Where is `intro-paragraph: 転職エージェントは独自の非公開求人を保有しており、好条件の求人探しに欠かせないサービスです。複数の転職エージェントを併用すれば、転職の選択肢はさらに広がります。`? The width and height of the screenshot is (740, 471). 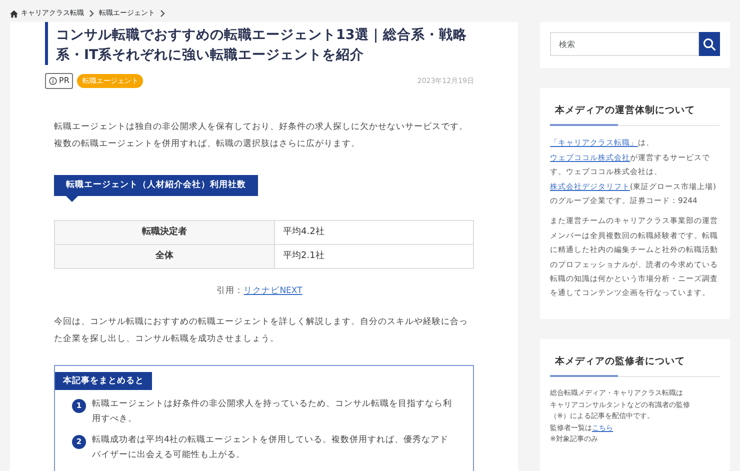 intro-paragraph: 転職エージェントは独自の非公開求人を保有しており、好条件の求人探しに欠かせないサービスです。複数の転職エージェントを併用すれば、転職の選択肢はさらに広がります。 is located at coordinates (261, 136).